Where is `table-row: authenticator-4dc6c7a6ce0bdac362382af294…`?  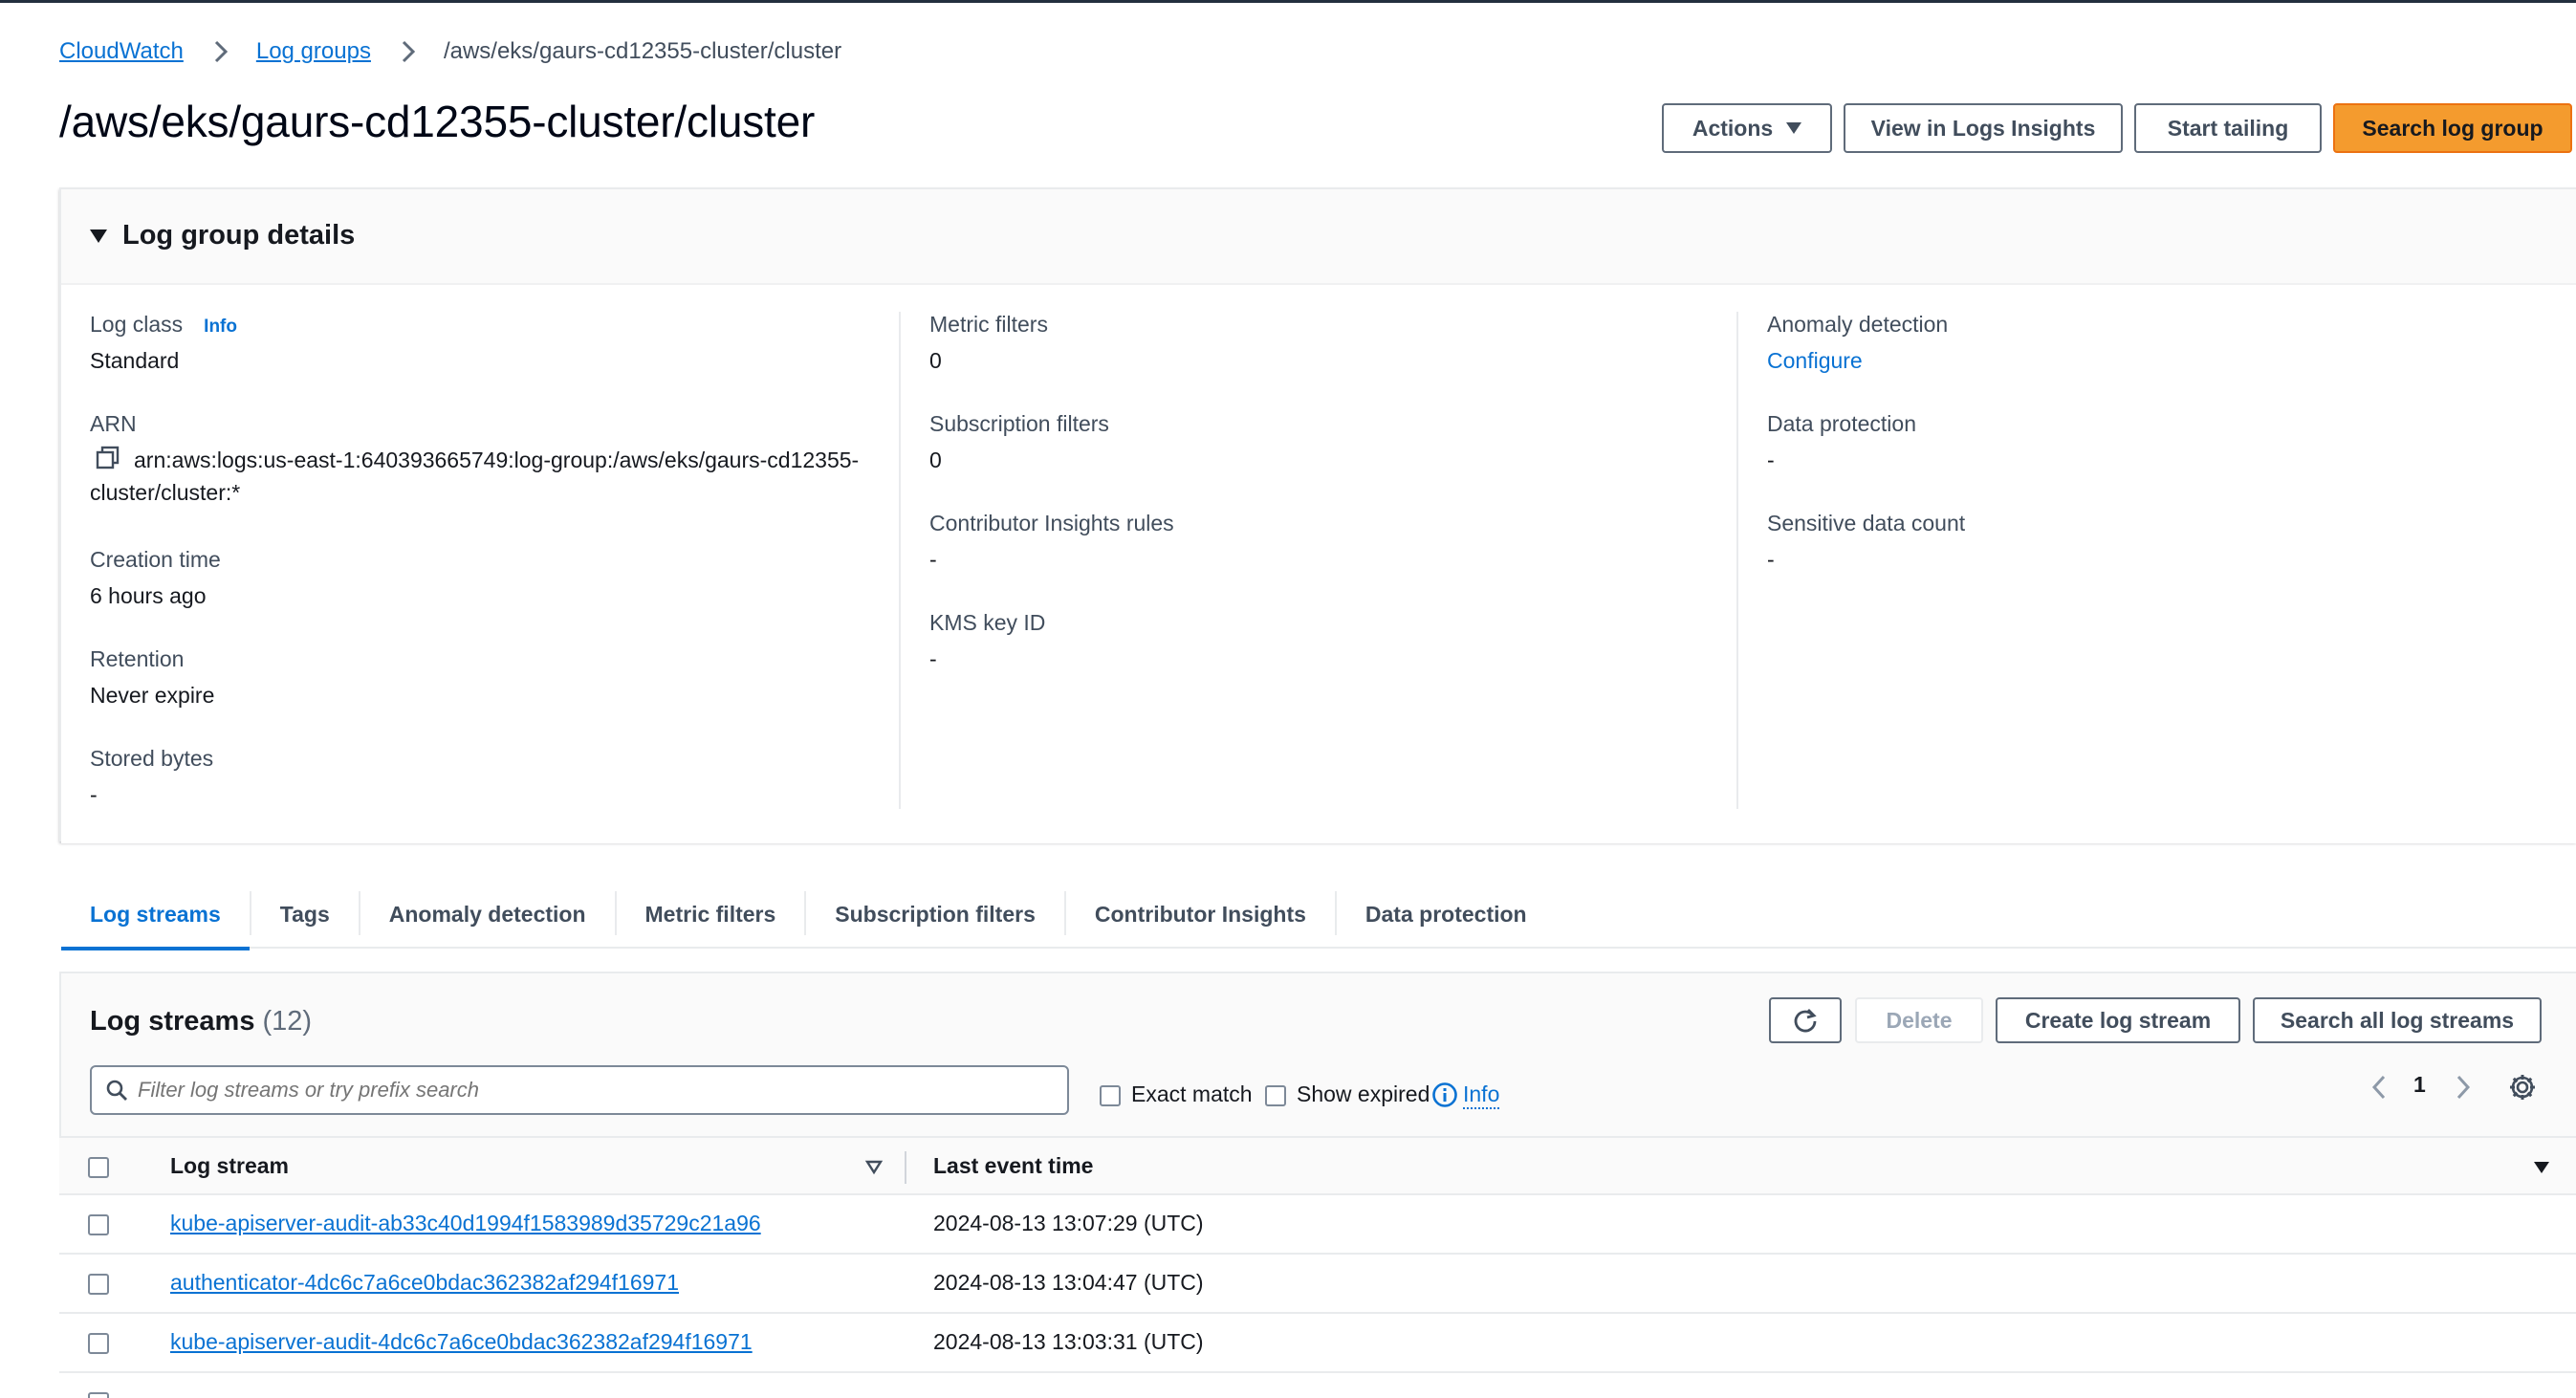
table-row: authenticator-4dc6c7a6ce0bdac362382af294… is located at coordinates (1317, 1284).